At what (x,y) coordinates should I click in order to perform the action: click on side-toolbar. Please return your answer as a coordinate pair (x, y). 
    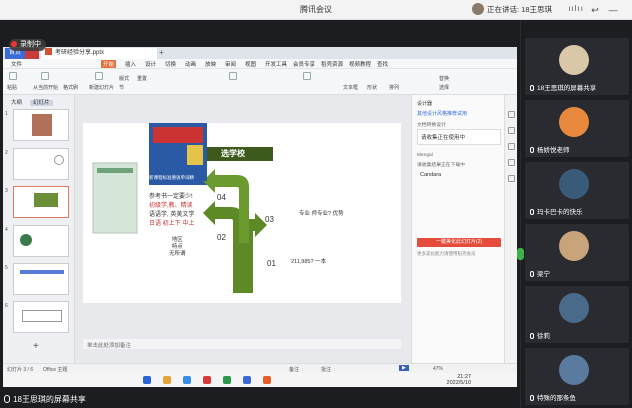
    Looking at the image, I should click on (510, 229).